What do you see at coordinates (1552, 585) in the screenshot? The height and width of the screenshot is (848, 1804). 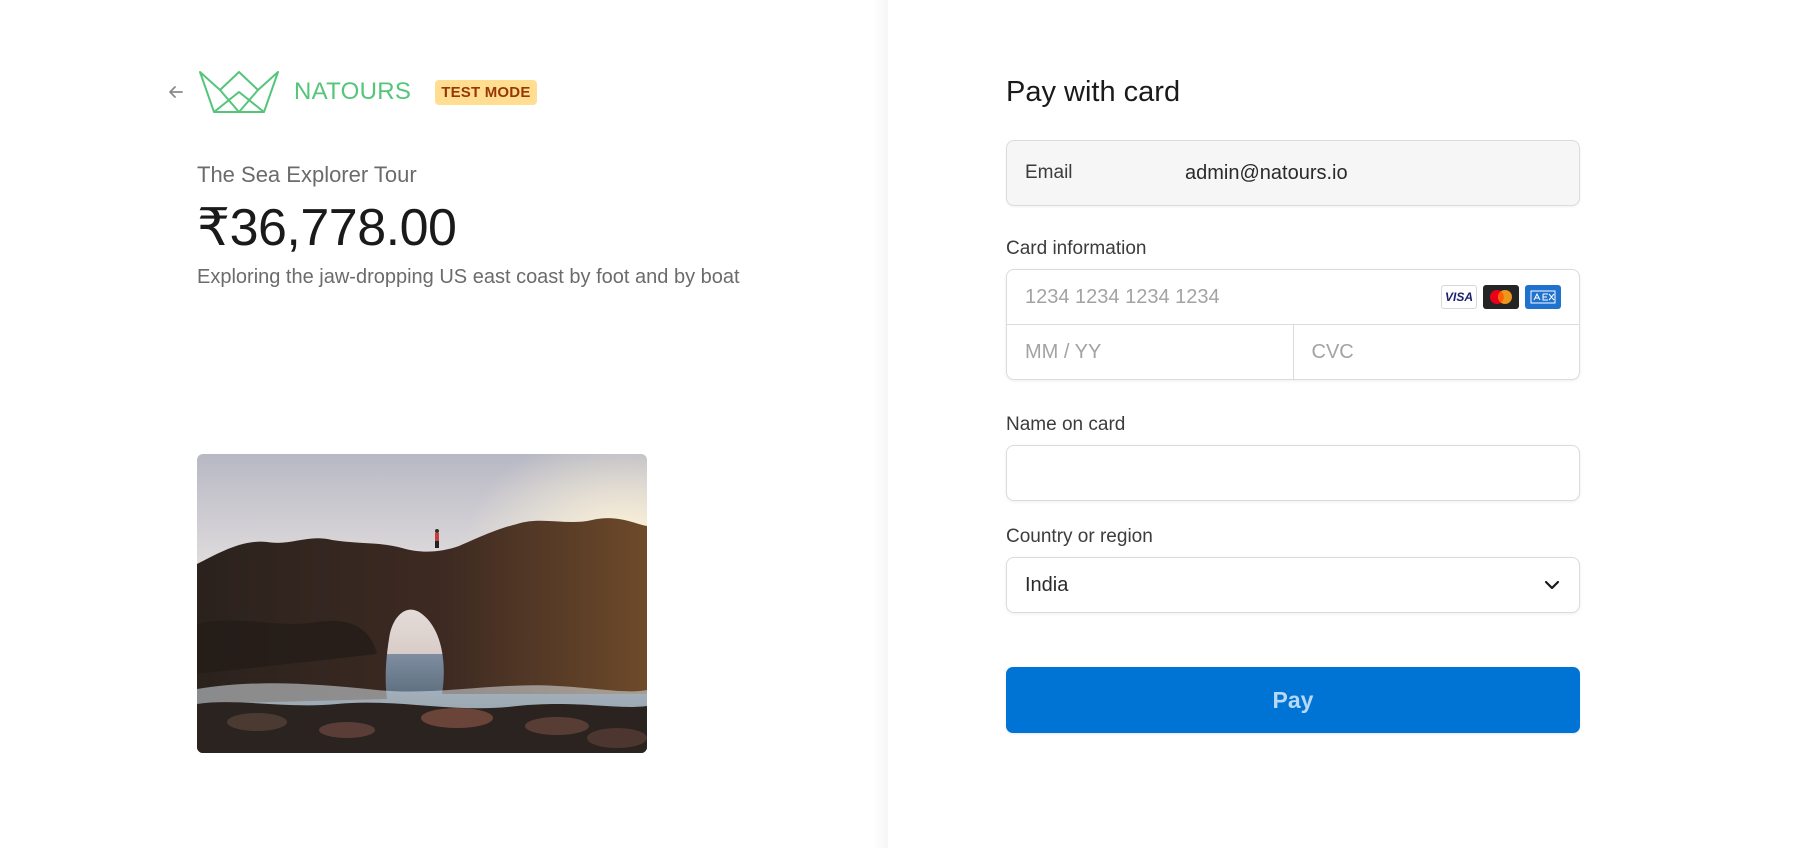 I see `chevron-down-icon` at bounding box center [1552, 585].